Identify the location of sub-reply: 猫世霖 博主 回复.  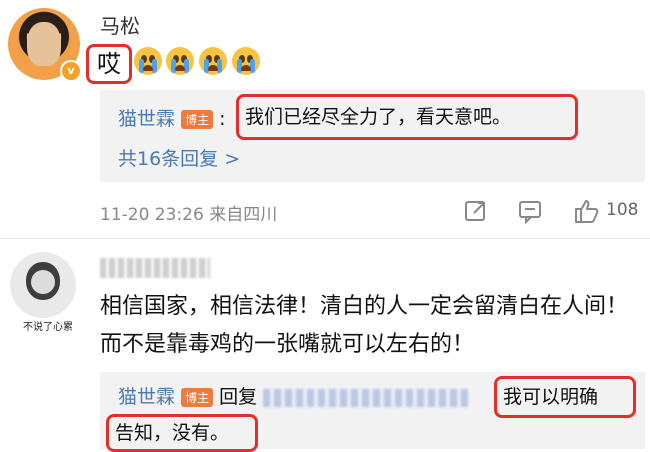
(293, 395).